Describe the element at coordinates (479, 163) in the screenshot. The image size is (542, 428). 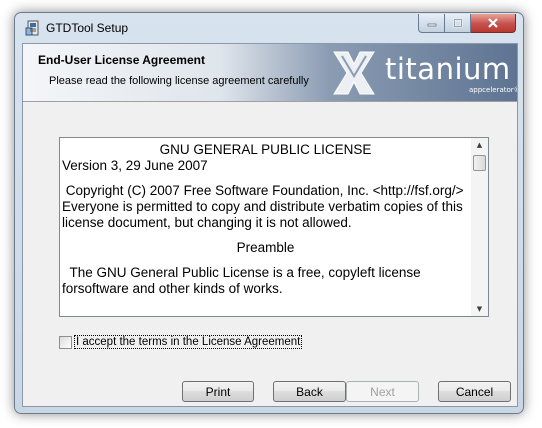
I see `scroll-thumb` at that location.